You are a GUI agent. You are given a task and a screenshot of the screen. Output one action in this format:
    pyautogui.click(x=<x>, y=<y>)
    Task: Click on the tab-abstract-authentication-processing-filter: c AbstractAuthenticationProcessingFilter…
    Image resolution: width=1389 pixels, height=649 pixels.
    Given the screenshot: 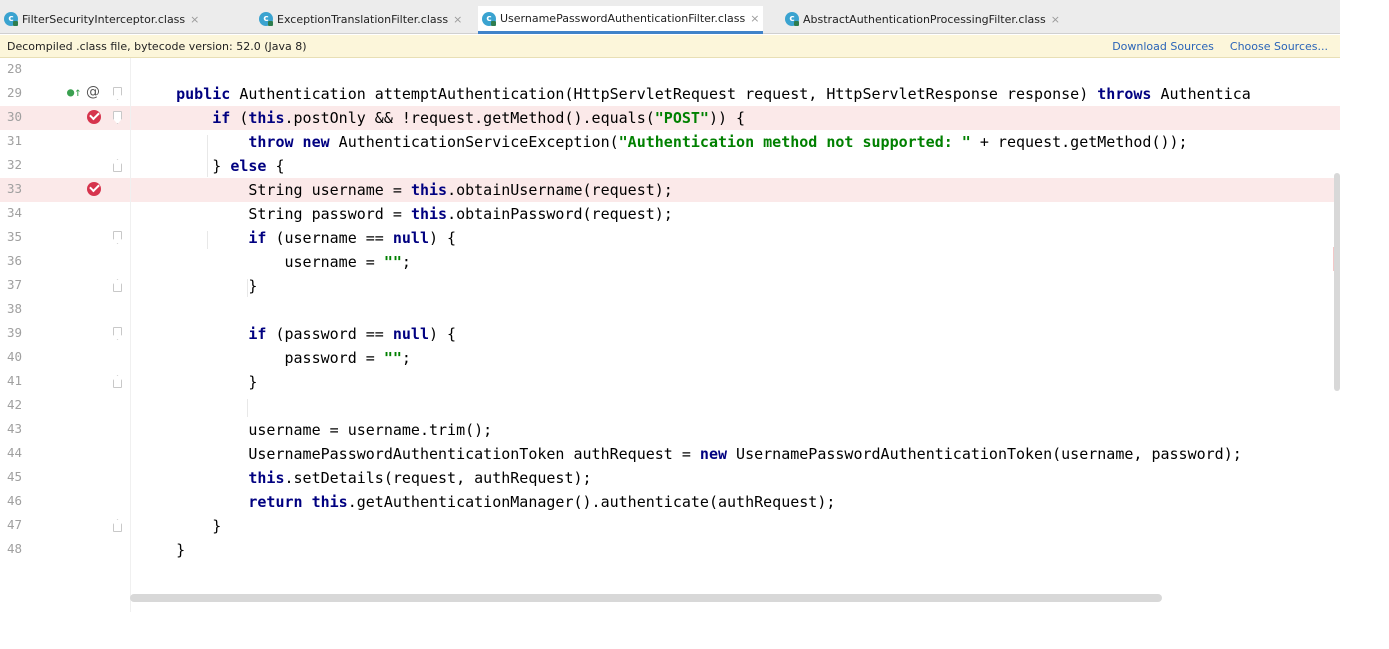 What is the action you would take?
    pyautogui.click(x=922, y=19)
    